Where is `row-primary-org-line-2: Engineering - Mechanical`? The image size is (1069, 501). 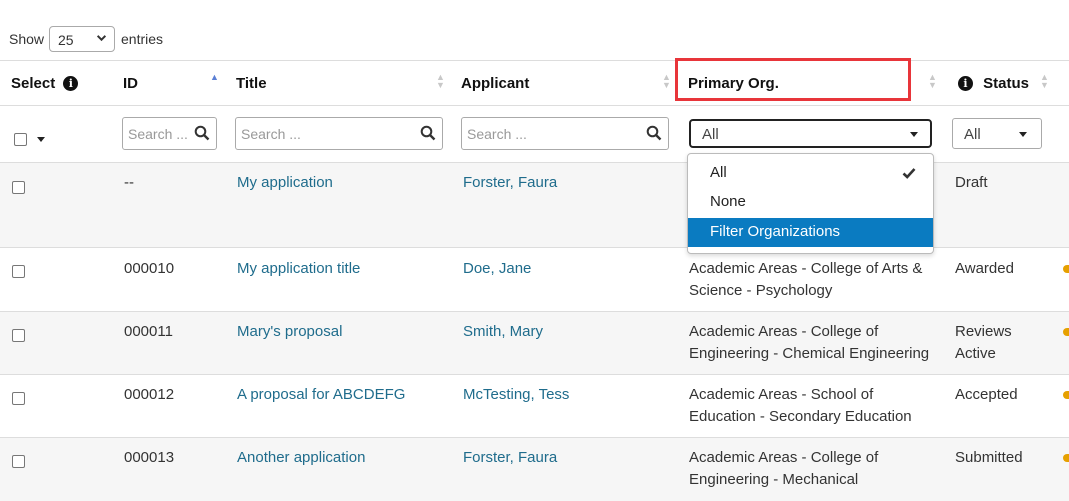
row-primary-org-line-2: Engineering - Mechanical is located at coordinates (774, 479).